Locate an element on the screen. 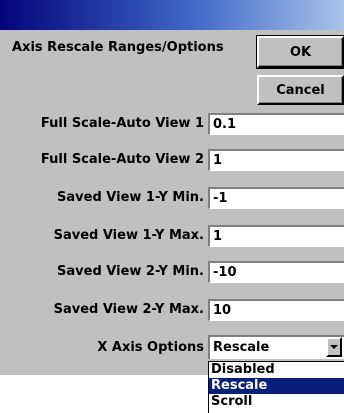 The width and height of the screenshot is (344, 413). field-row-view-1-y-min: Saved View 1-Y Min. -1 is located at coordinates (172, 199).